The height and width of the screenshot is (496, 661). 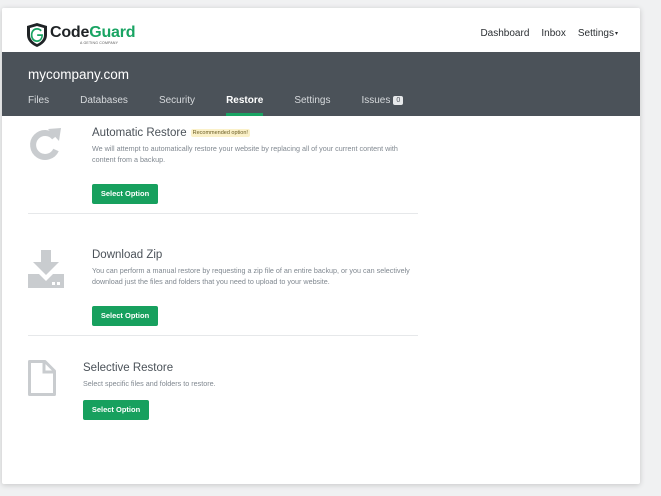 What do you see at coordinates (128, 368) in the screenshot?
I see `selective-restore-title: Selective Restore` at bounding box center [128, 368].